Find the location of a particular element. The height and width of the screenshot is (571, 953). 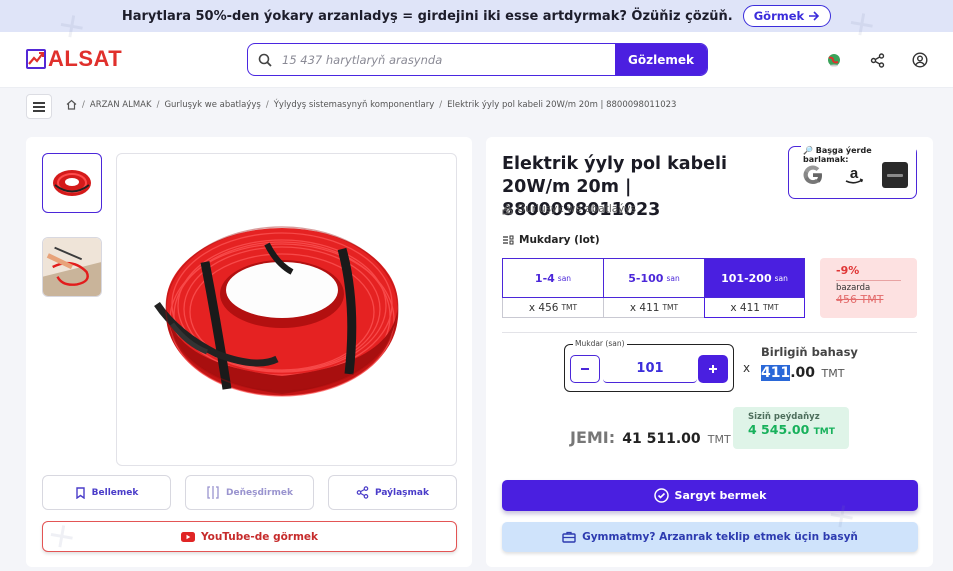

unit-price-label: Birligiň bahasy is located at coordinates (809, 352).